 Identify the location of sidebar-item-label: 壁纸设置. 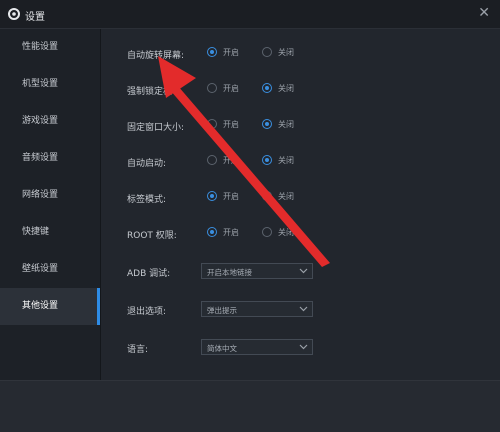
(40, 269).